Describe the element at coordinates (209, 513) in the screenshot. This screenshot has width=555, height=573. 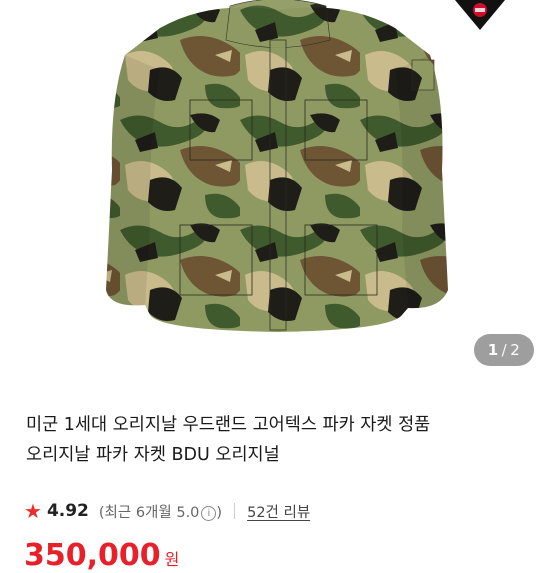
I see `info-icon: i` at that location.